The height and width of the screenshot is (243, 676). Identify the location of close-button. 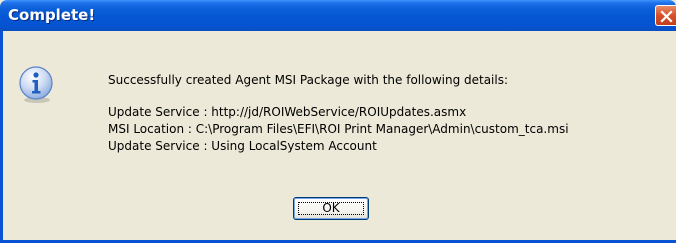
(665, 15).